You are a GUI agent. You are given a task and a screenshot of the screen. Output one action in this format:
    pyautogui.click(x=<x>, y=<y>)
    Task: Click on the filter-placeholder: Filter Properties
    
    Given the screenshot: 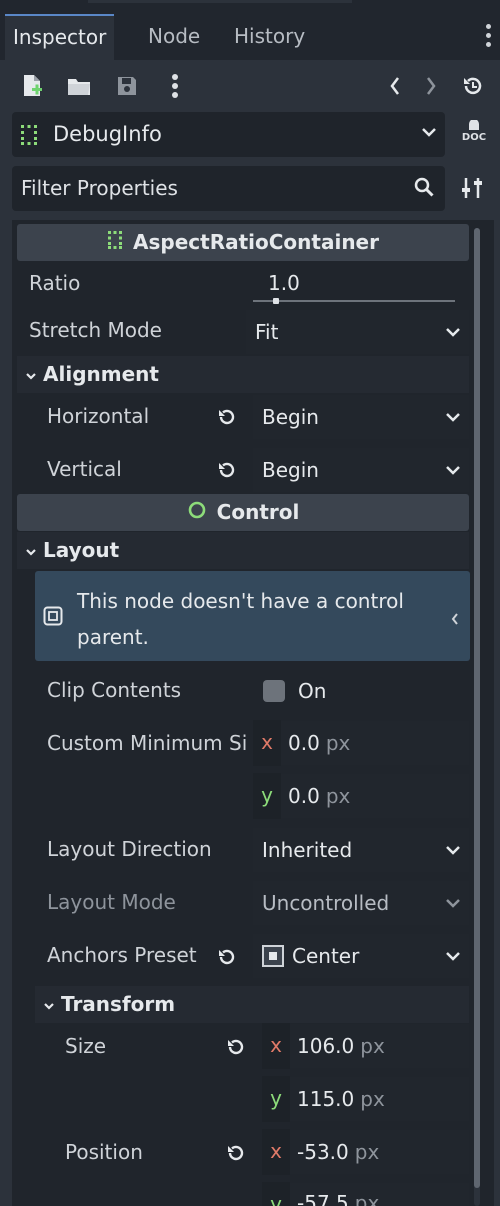 What is the action you would take?
    pyautogui.click(x=99, y=188)
    